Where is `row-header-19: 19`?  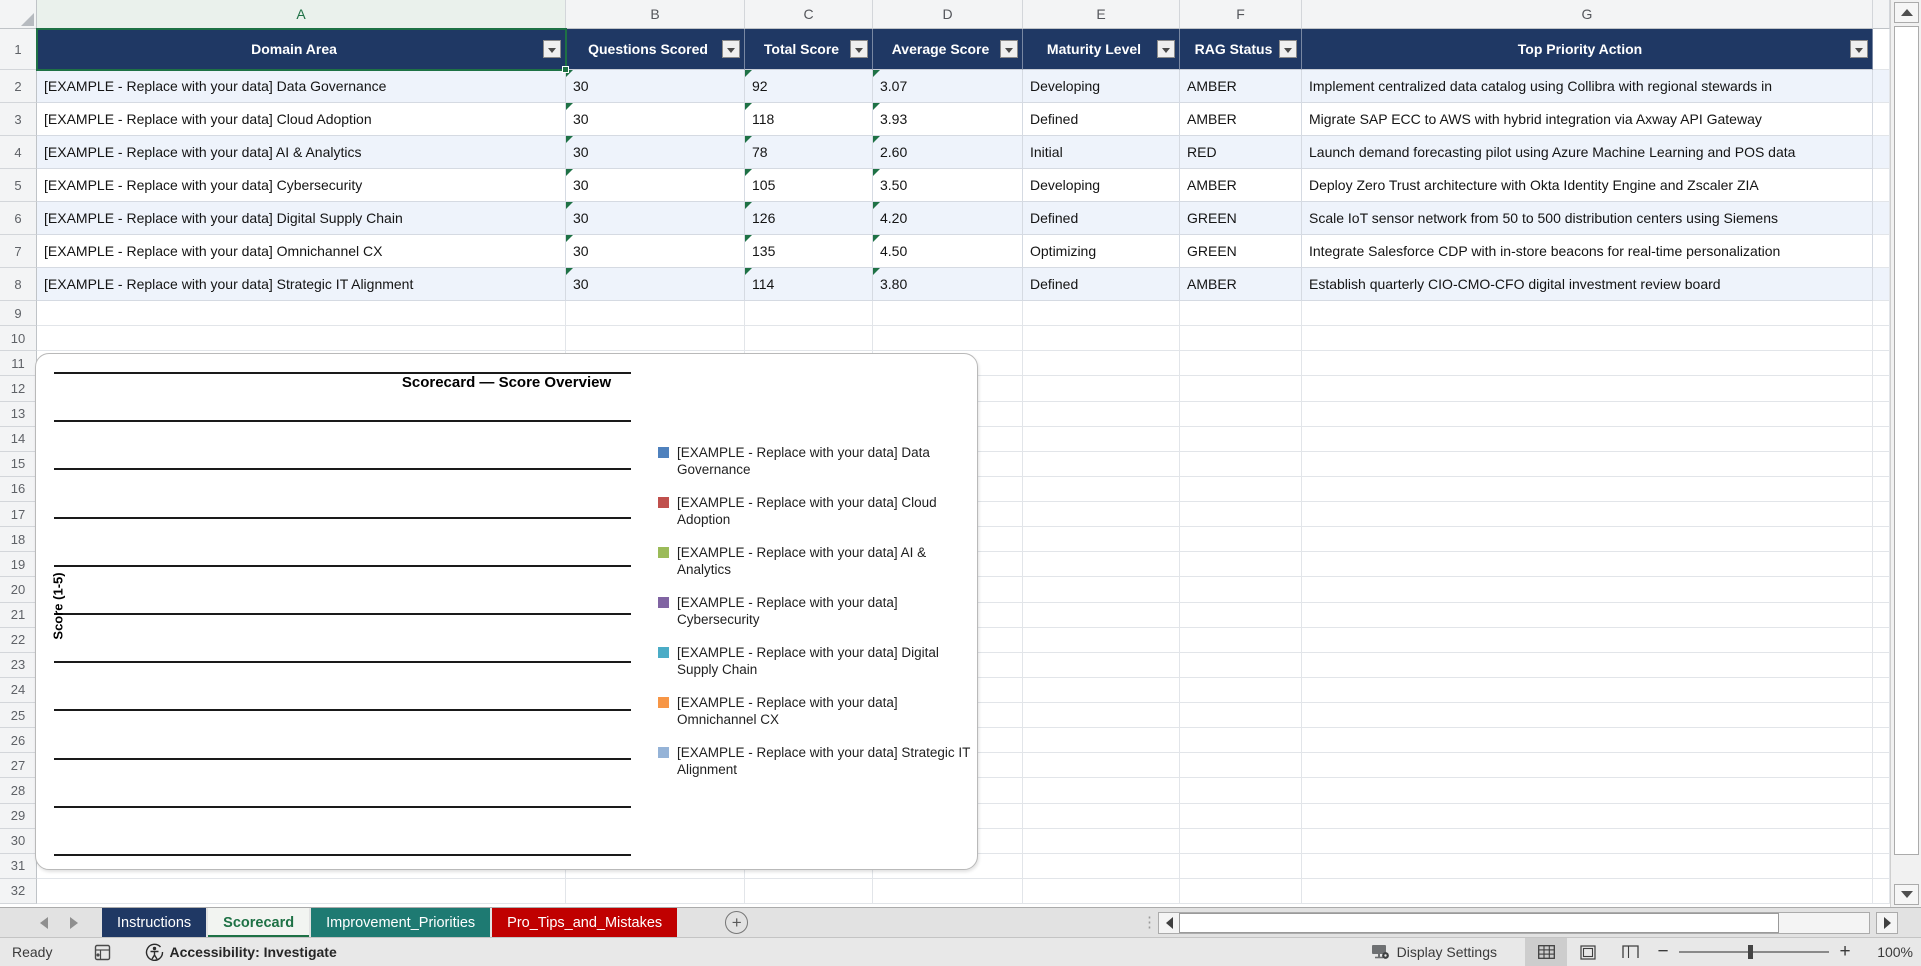 row-header-19: 19 is located at coordinates (18, 565).